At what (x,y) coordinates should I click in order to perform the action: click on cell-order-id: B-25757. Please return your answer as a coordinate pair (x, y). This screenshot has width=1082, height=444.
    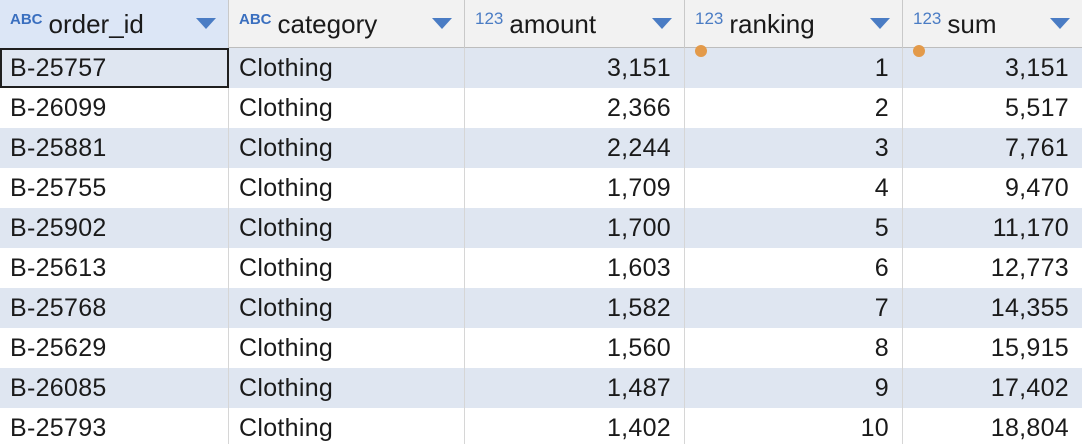
    Looking at the image, I should click on (114, 68).